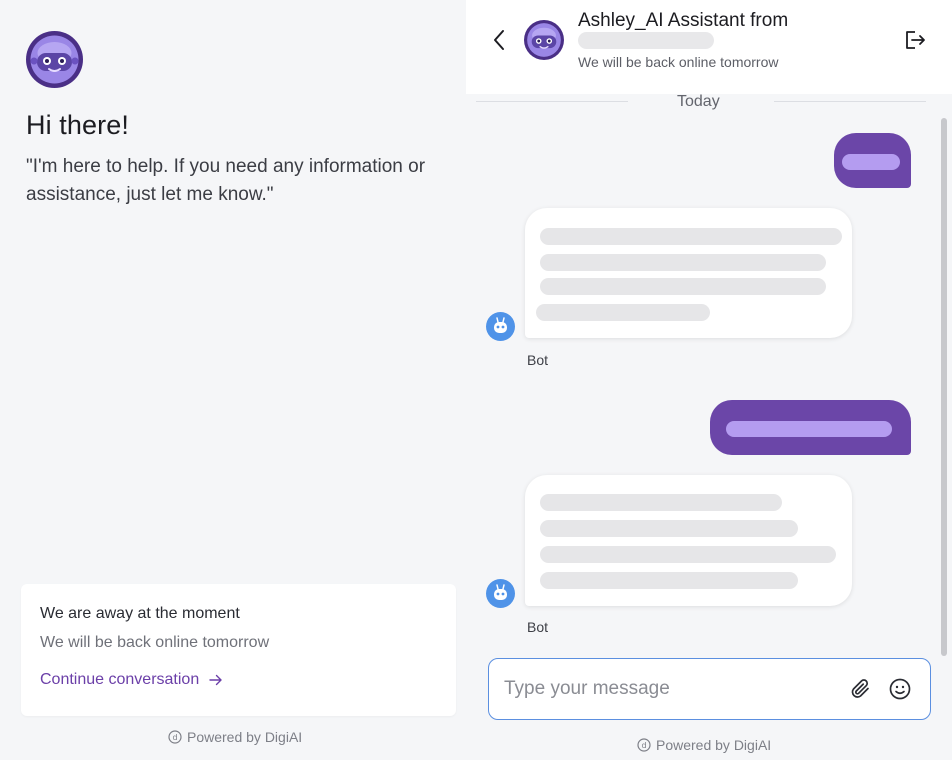  I want to click on chevron-left-icon, so click(499, 40).